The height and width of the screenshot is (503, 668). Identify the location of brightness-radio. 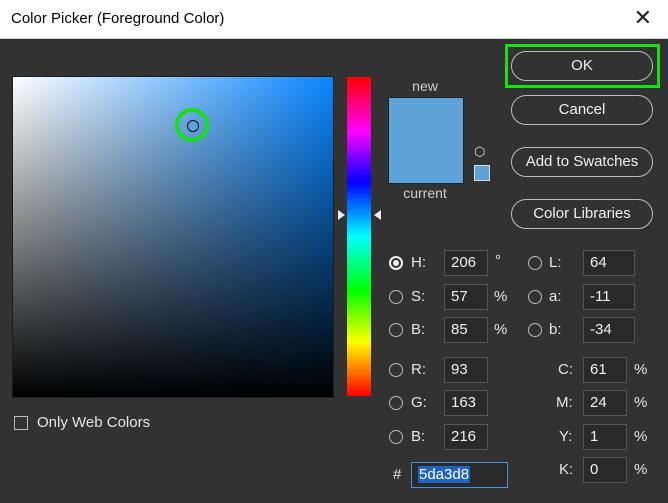
(396, 330).